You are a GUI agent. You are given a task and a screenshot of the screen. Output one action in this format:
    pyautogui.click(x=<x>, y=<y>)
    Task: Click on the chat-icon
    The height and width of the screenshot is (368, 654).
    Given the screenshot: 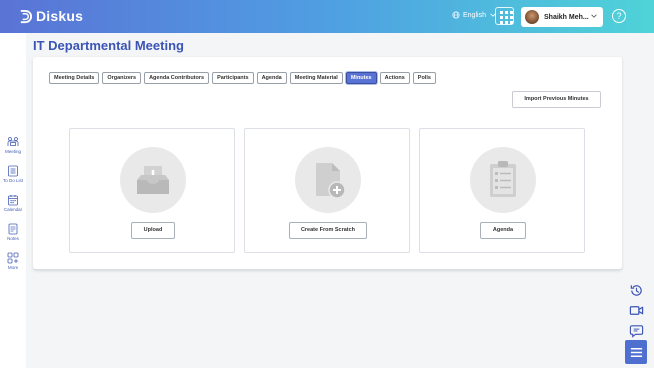 What is the action you would take?
    pyautogui.click(x=636, y=331)
    